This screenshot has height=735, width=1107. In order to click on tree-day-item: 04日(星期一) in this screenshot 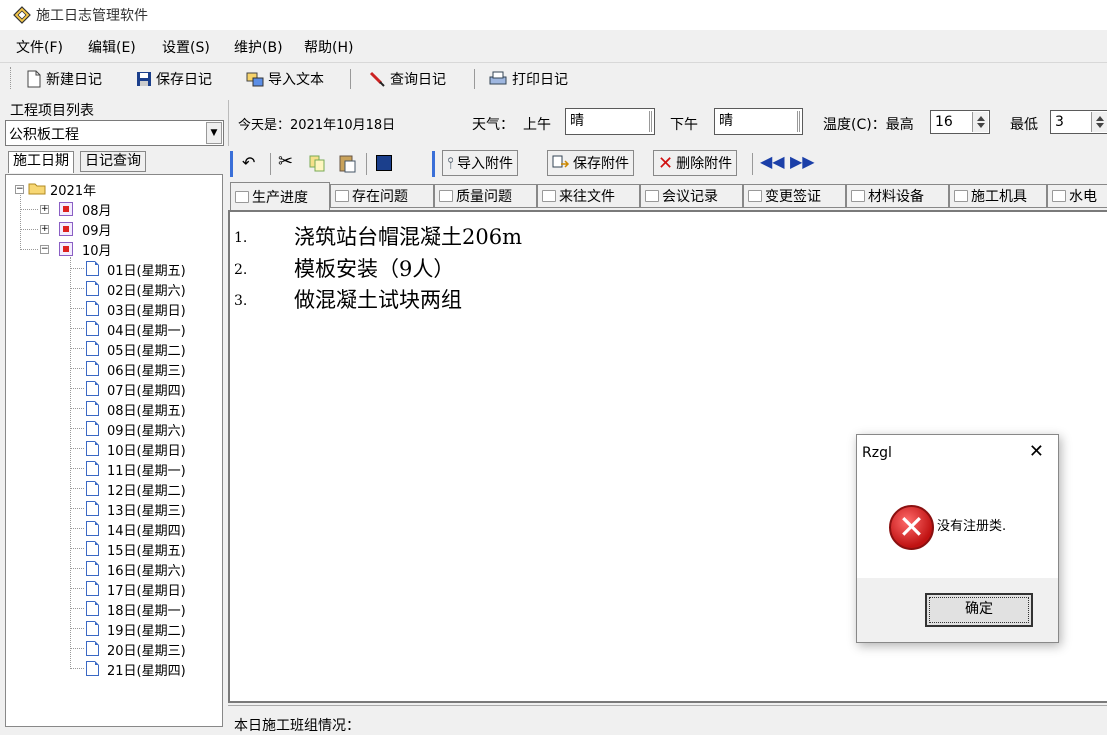, I will do `click(146, 329)`.